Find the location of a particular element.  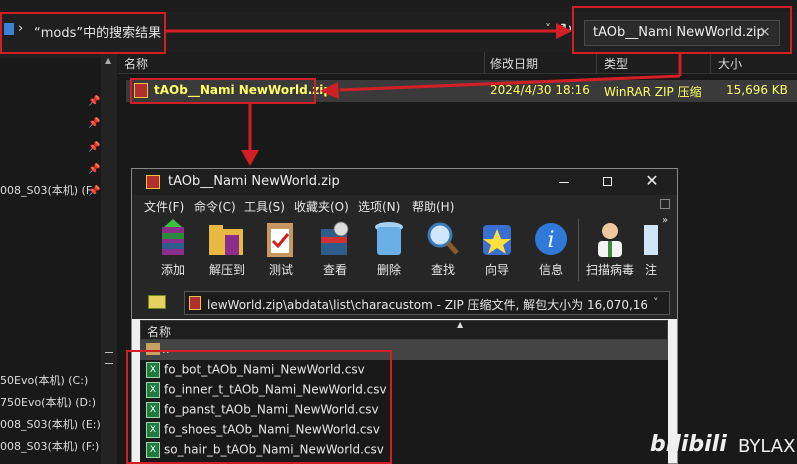

minimize-button is located at coordinates (564, 182).